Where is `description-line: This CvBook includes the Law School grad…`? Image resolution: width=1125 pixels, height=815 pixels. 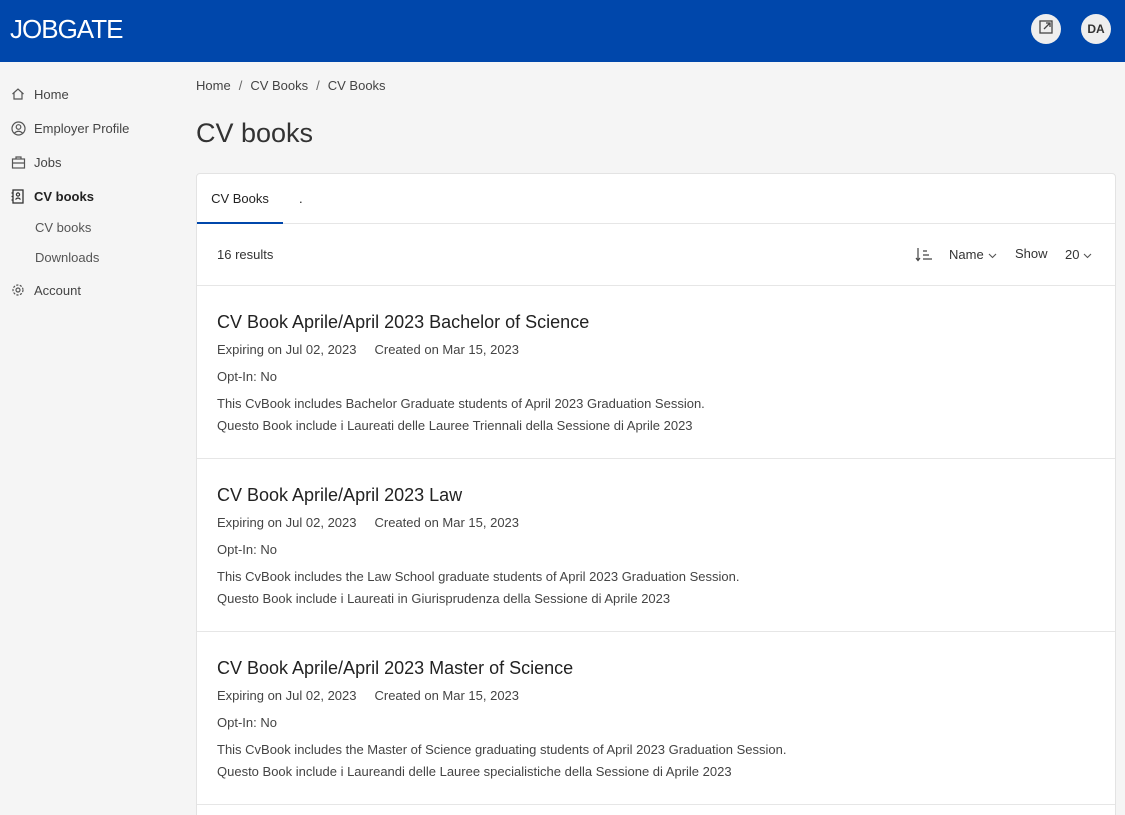 description-line: This CvBook includes the Law School grad… is located at coordinates (478, 576).